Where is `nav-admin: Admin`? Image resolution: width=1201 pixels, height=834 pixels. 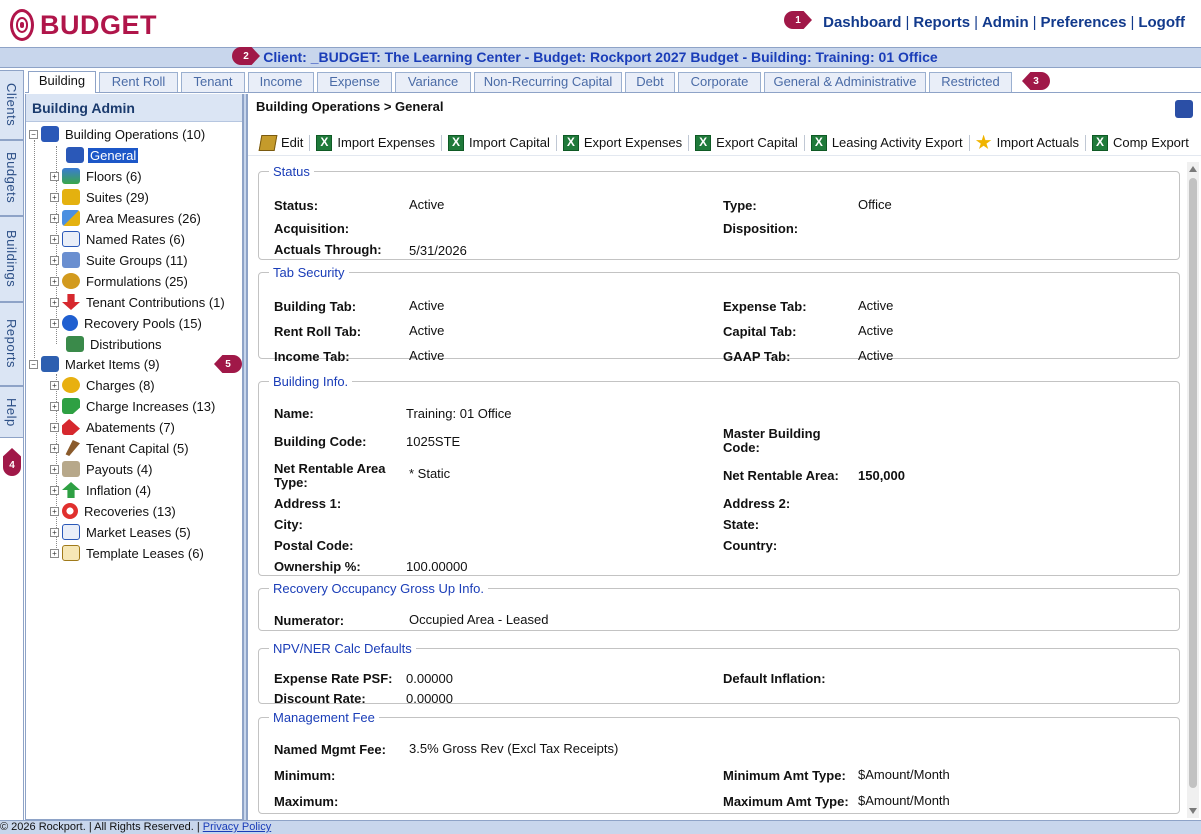 nav-admin: Admin is located at coordinates (1005, 22).